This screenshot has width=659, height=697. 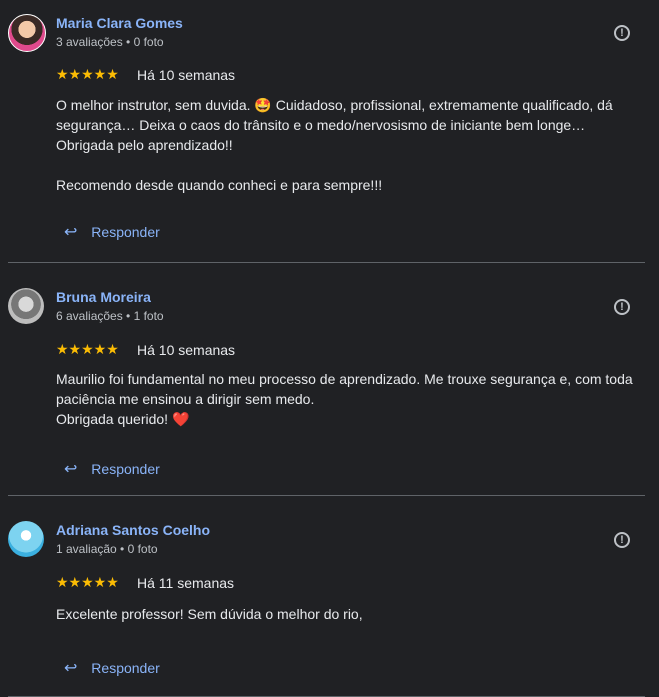 I want to click on reviewer-meta: 3 avaliações • 0 foto, so click(x=110, y=42).